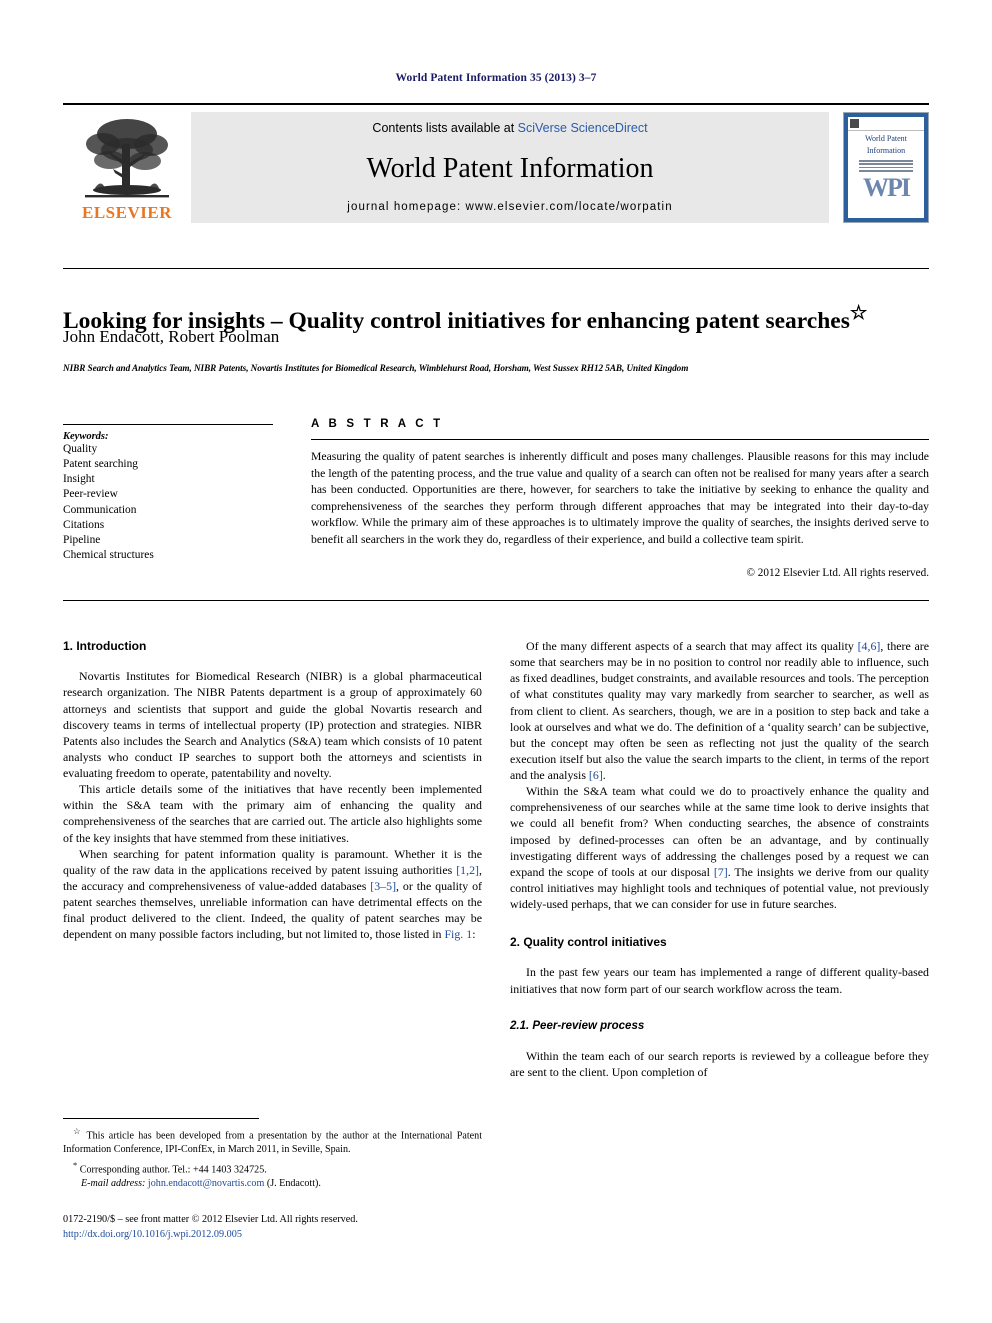 The height and width of the screenshot is (1323, 992). I want to click on journal-cover-thumbnail: World Patent Information WPI, so click(886, 167).